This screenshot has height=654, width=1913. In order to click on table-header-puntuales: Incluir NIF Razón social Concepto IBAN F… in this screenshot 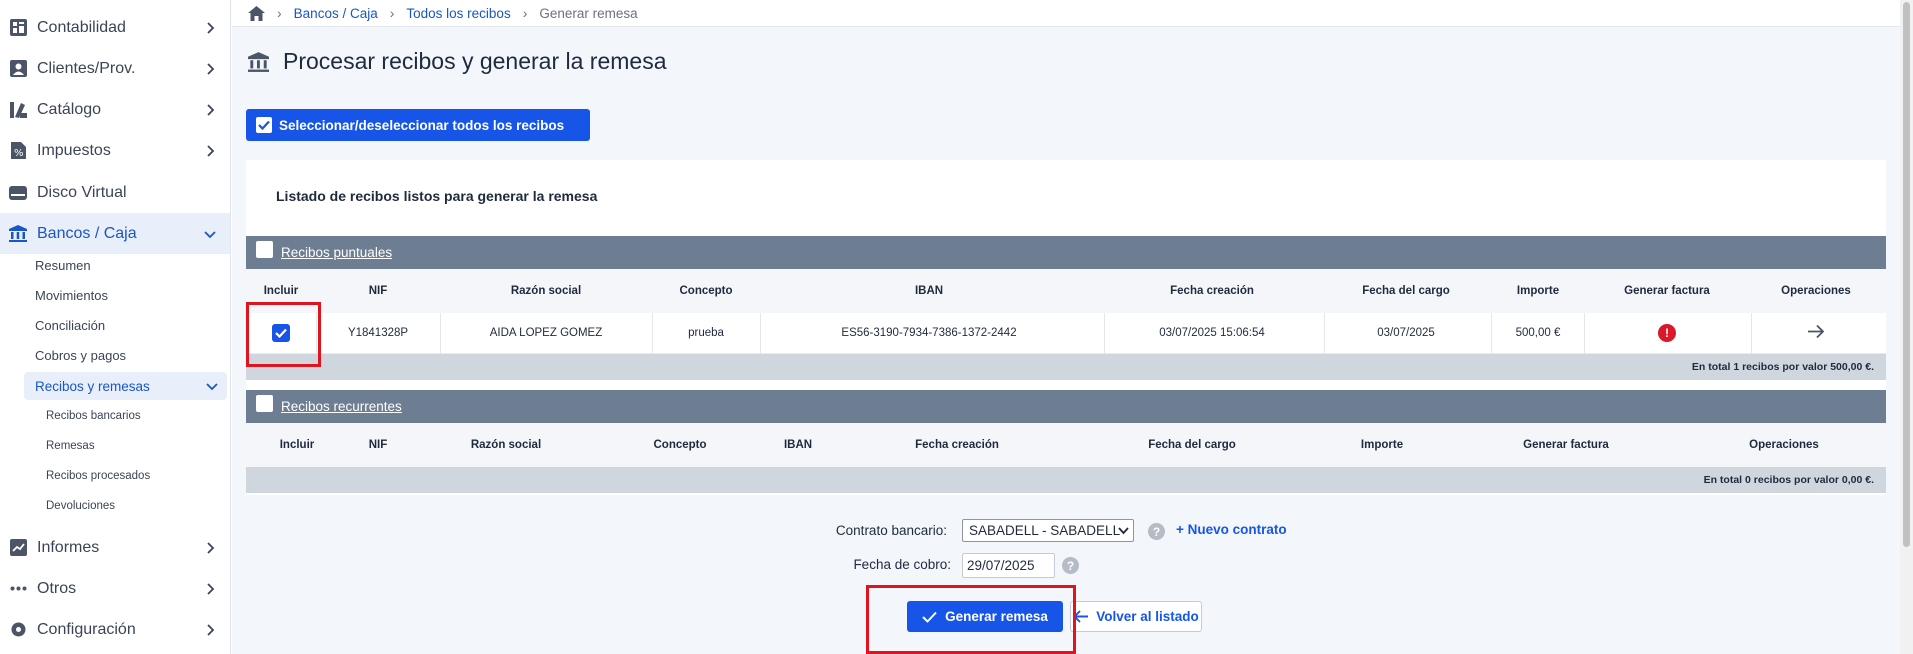, I will do `click(1066, 291)`.